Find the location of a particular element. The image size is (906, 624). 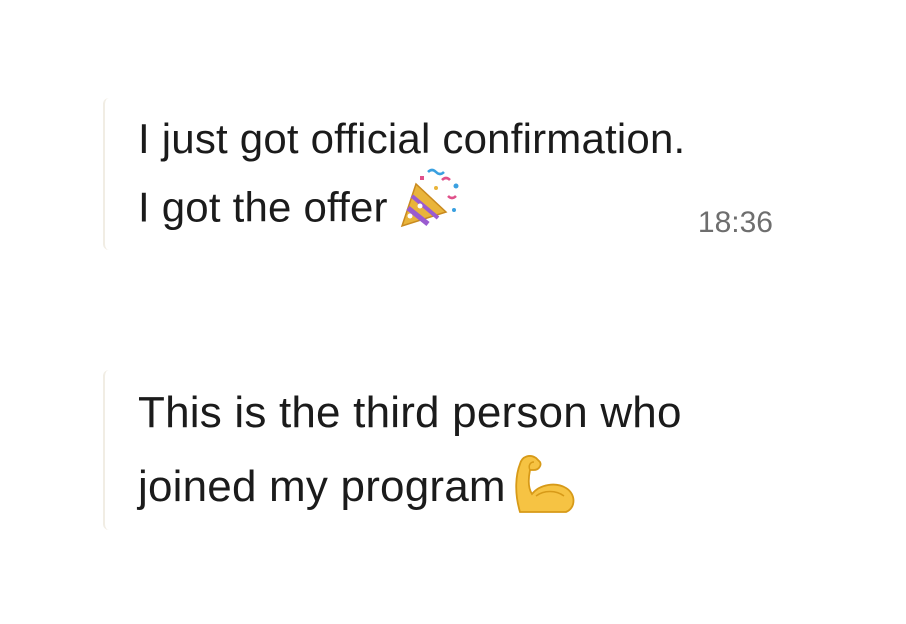

message-line-text: joined my program is located at coordinates (322, 487).